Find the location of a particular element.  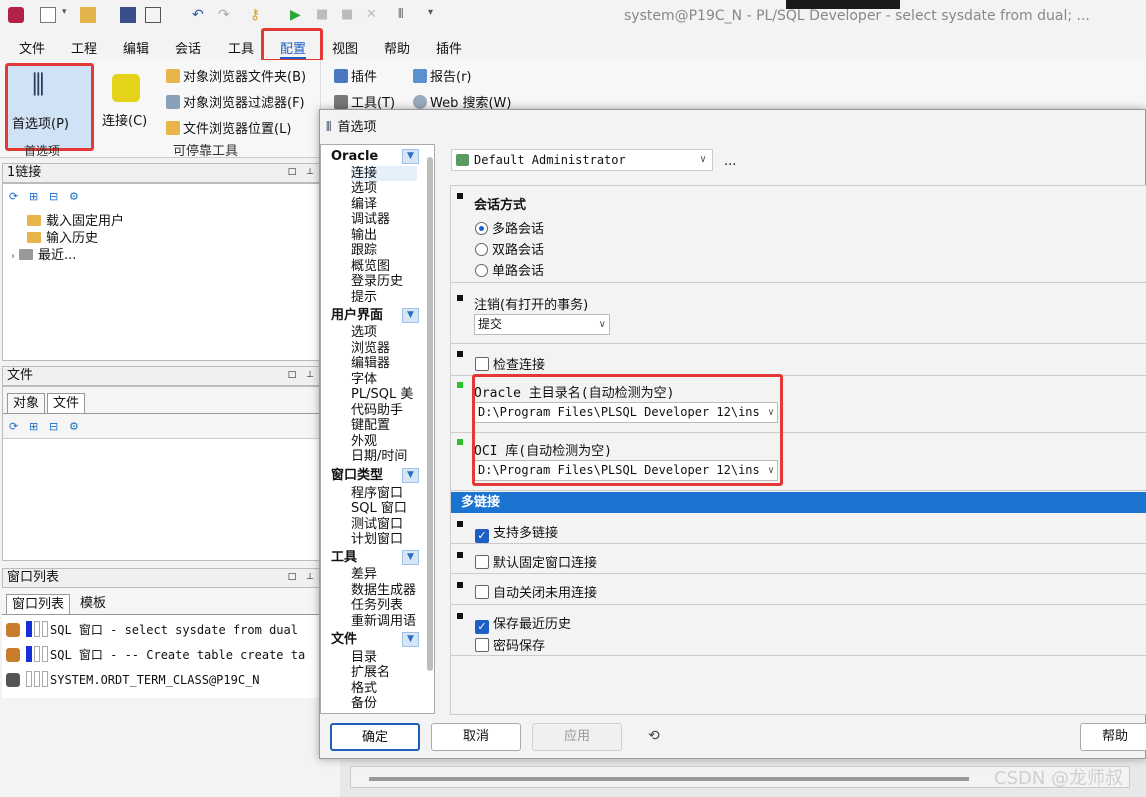

nav-item-datetime: 日期/时间 is located at coordinates (379, 456).